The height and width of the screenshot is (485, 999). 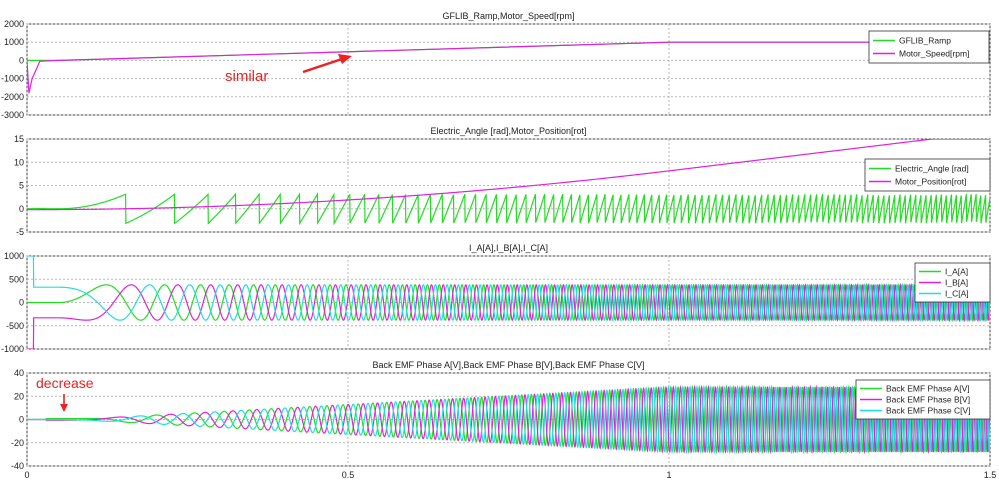 I want to click on legend-label: I_C[A], so click(x=957, y=294).